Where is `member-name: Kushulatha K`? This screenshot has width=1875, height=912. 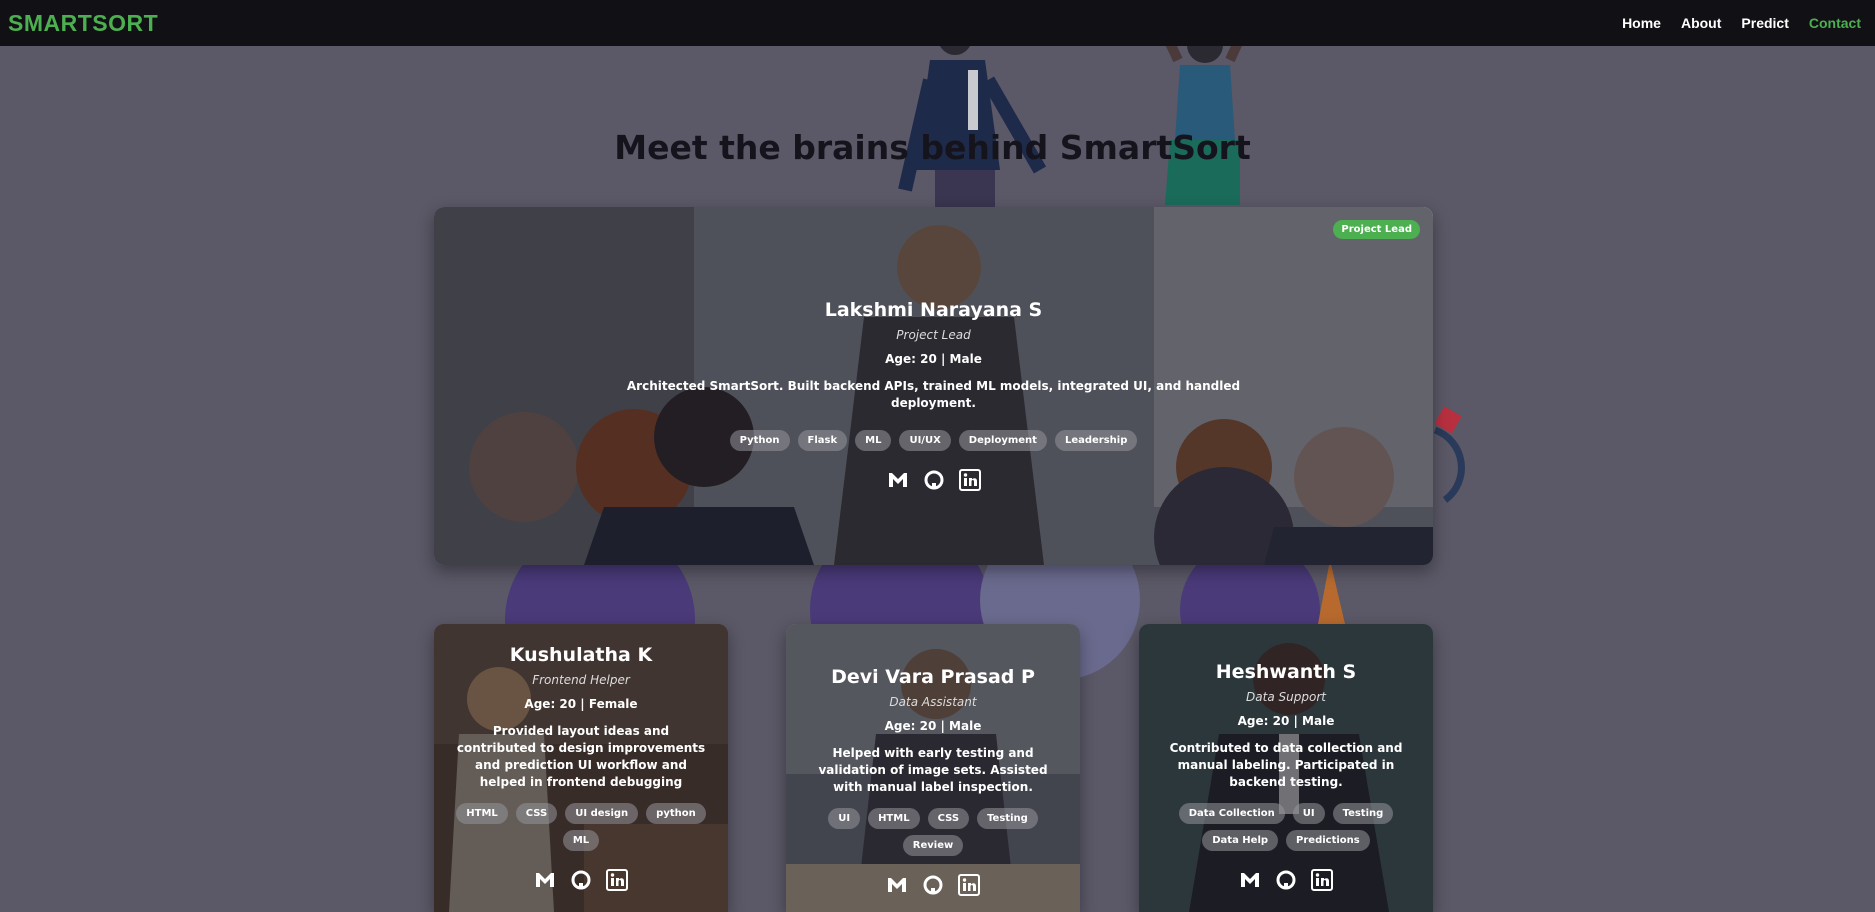
member-name: Kushulatha K is located at coordinates (581, 655).